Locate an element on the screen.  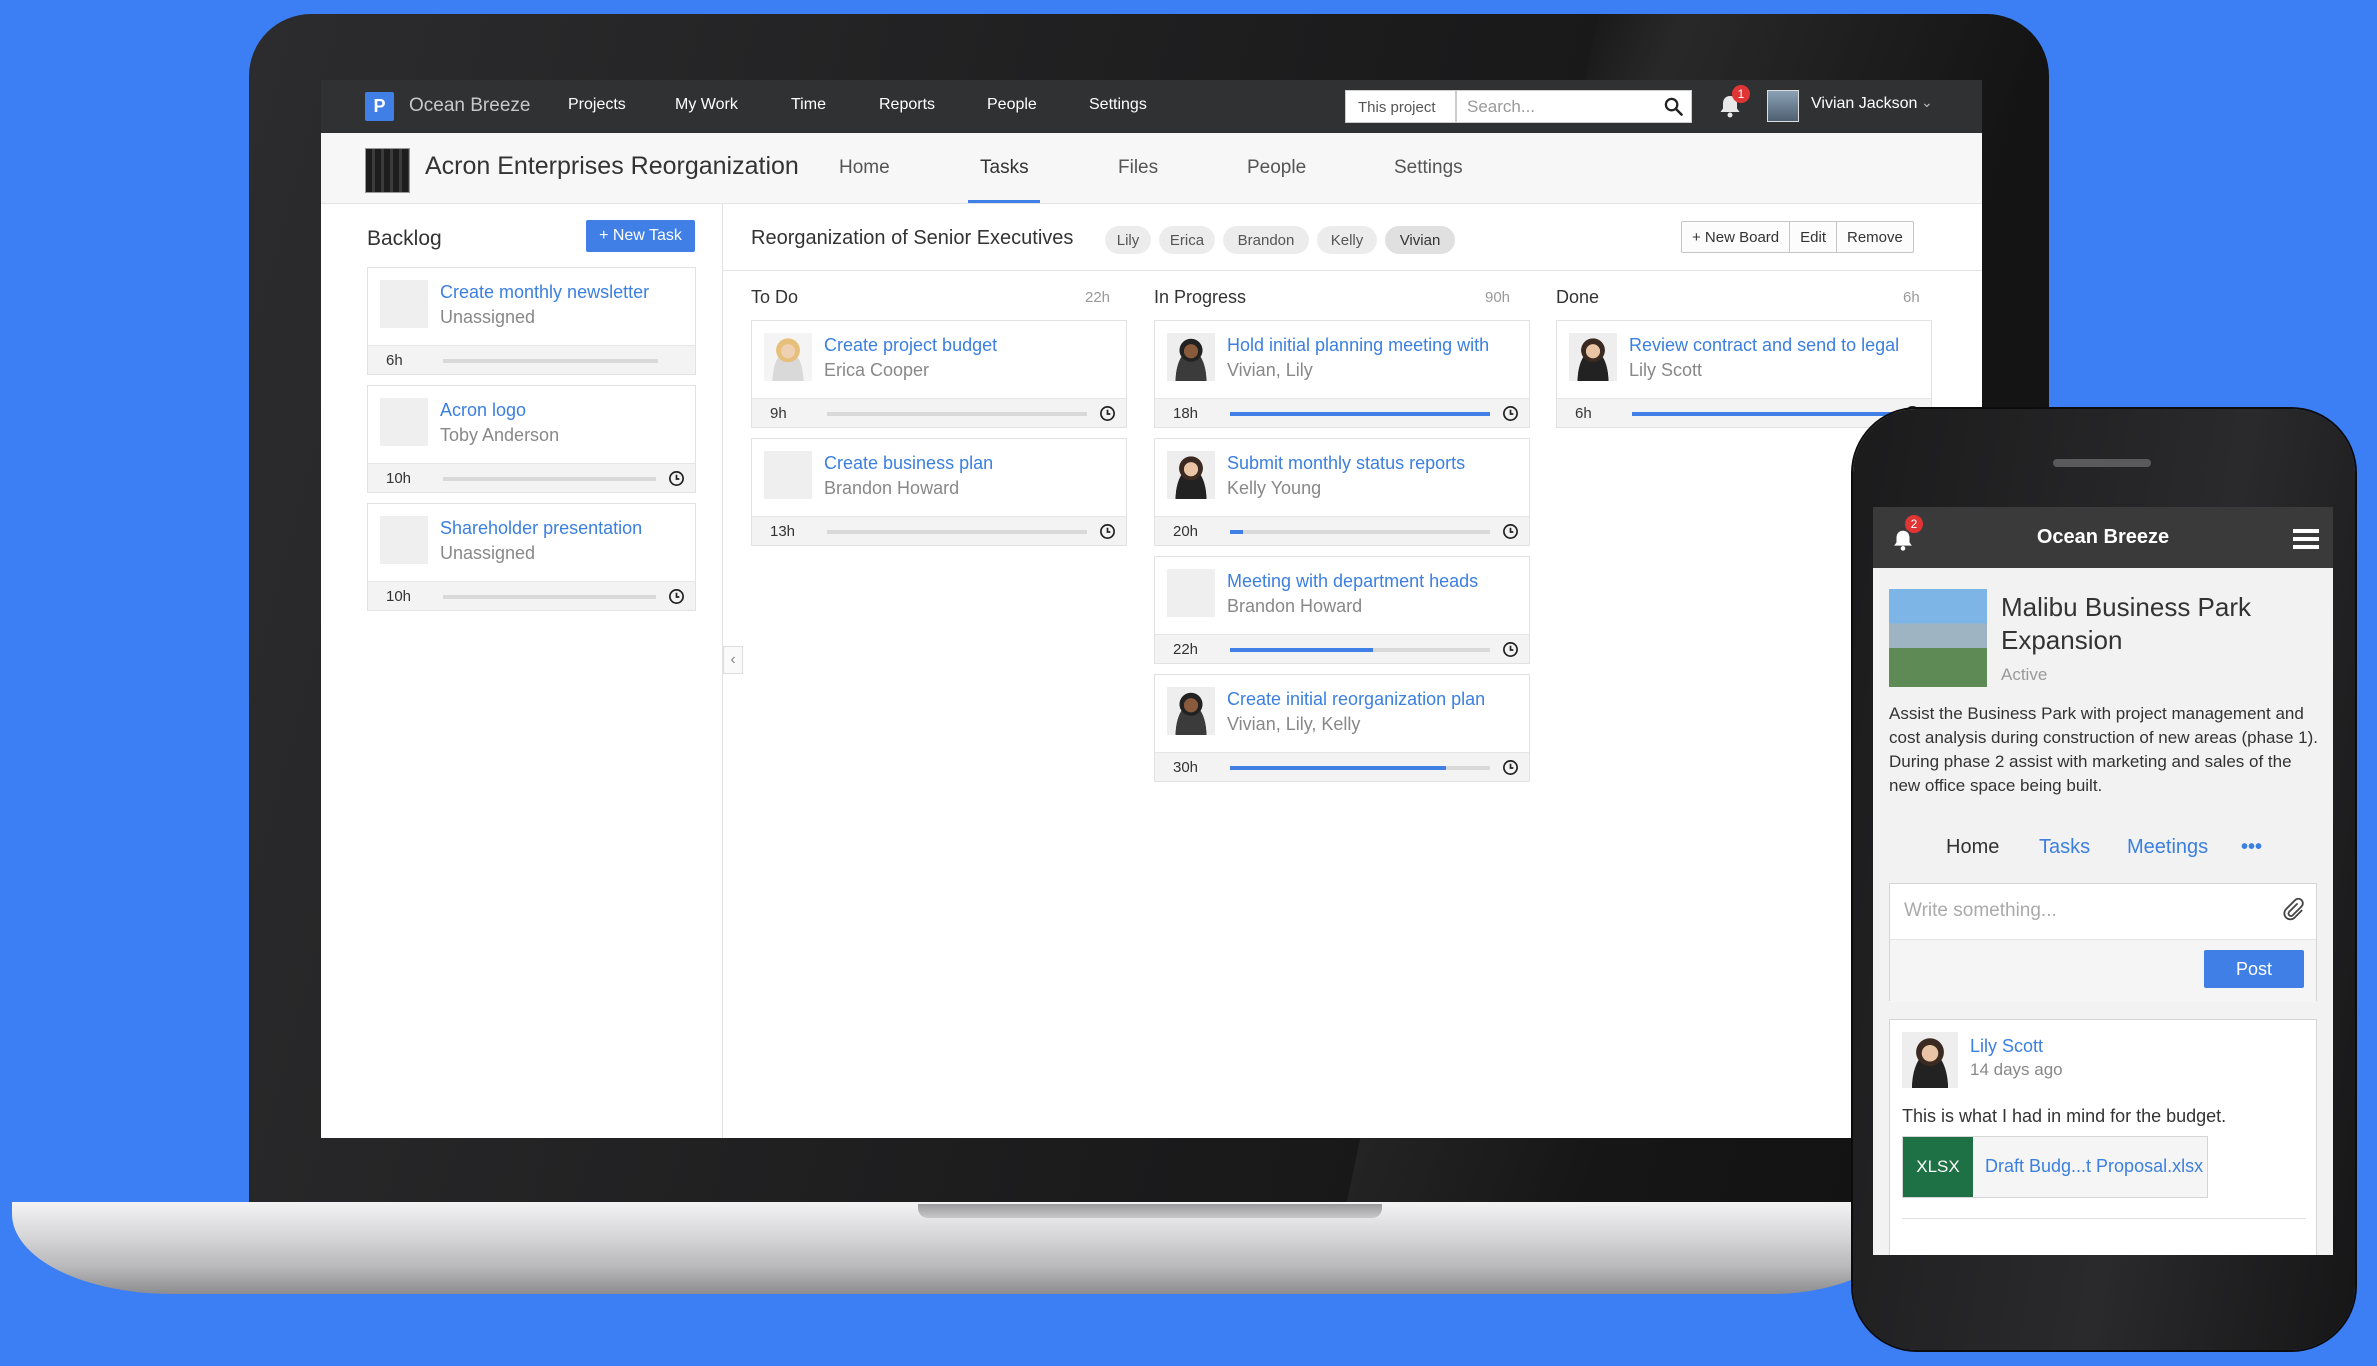
task-card: Create business plan Brandon Howard 13h is located at coordinates (939, 492).